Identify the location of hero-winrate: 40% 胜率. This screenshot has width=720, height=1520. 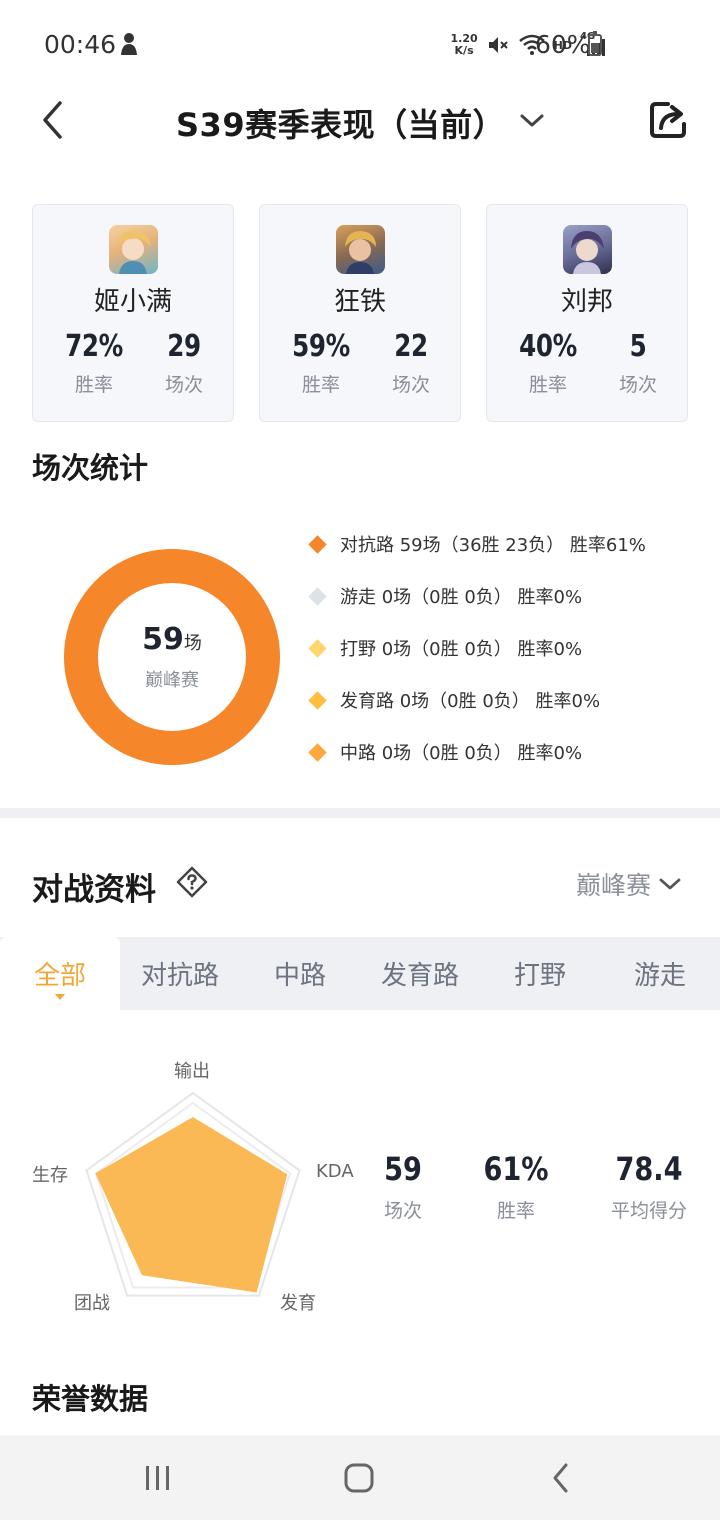
(548, 363).